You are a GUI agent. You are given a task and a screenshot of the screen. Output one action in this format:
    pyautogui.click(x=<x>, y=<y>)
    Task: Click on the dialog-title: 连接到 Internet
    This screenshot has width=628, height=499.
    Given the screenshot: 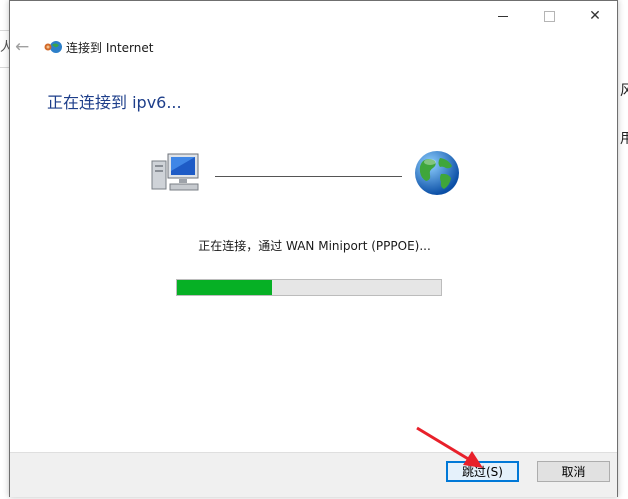 What is the action you would take?
    pyautogui.click(x=110, y=48)
    